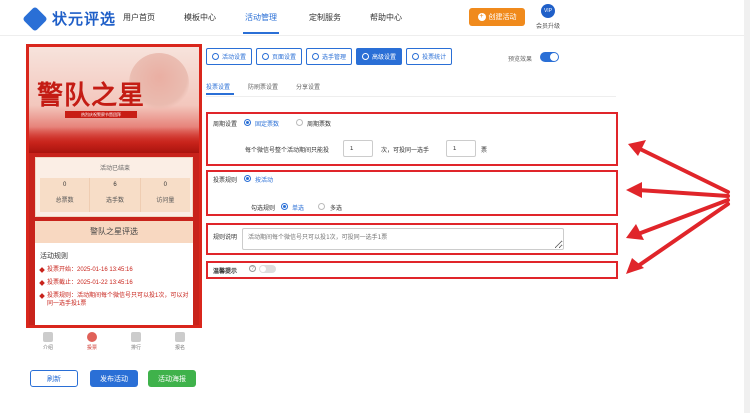 Image resolution: width=750 pixels, height=413 pixels. What do you see at coordinates (683, 217) in the screenshot?
I see `arrow-to-description` at bounding box center [683, 217].